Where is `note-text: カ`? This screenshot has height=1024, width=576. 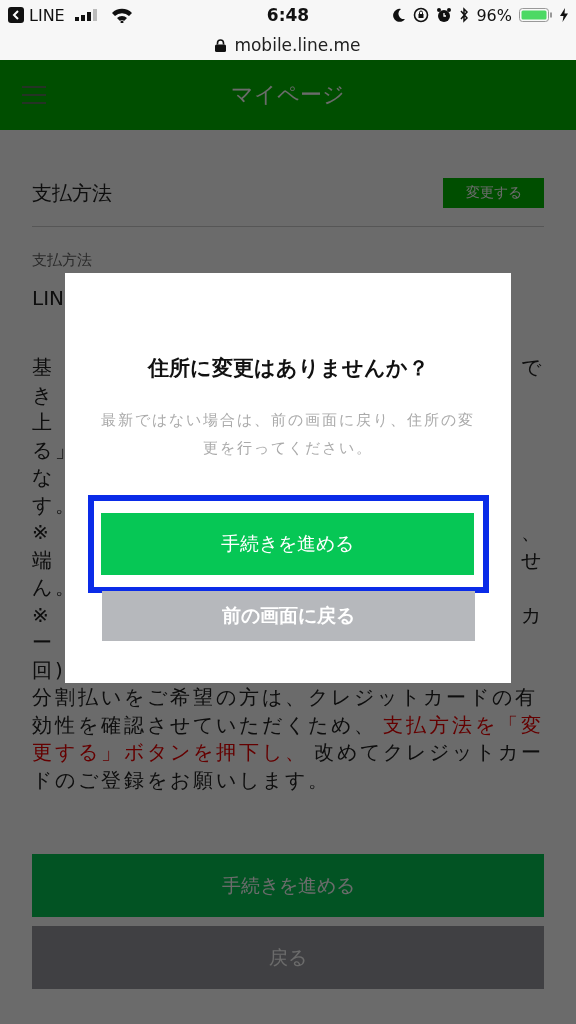
note-text: カ is located at coordinates (532, 615).